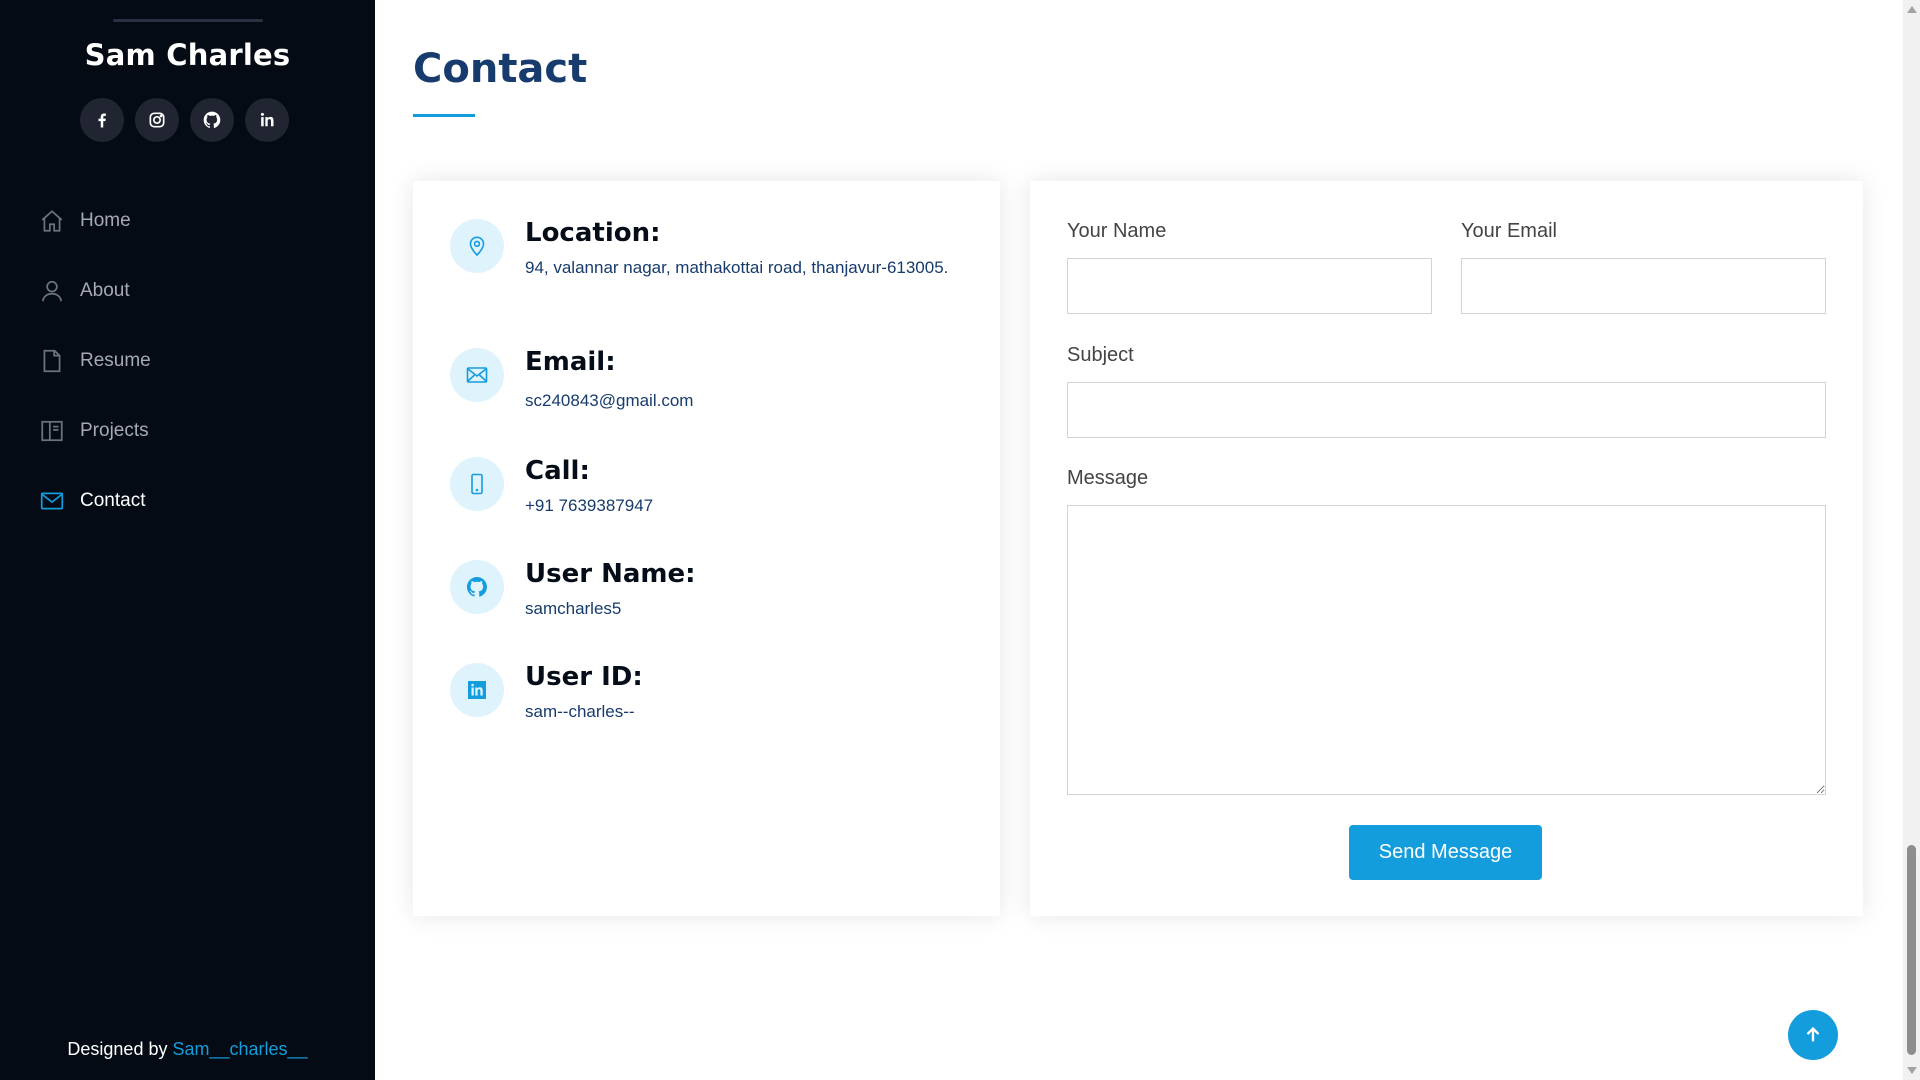 This screenshot has height=1080, width=1920. I want to click on scroll-up-arrow-icon, so click(1912, 9).